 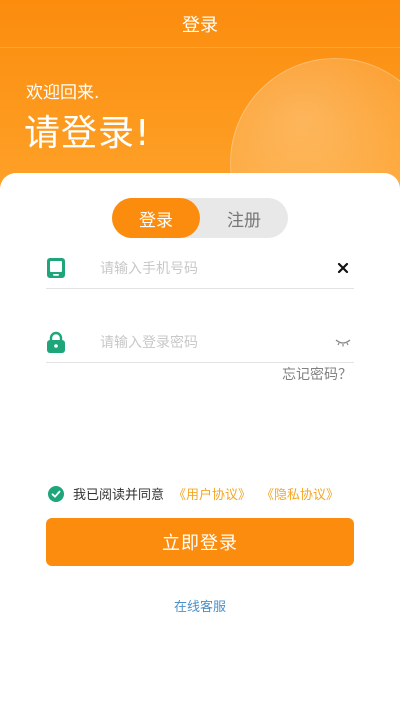 What do you see at coordinates (343, 342) in the screenshot?
I see `eye-closed-icon` at bounding box center [343, 342].